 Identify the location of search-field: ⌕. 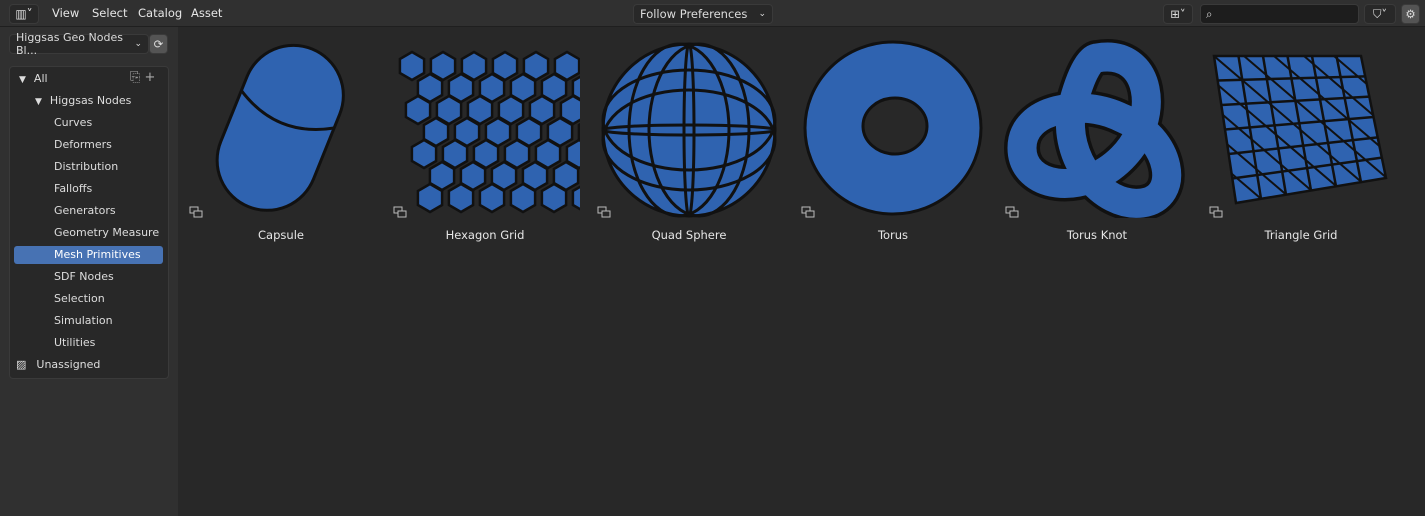
(1279, 14).